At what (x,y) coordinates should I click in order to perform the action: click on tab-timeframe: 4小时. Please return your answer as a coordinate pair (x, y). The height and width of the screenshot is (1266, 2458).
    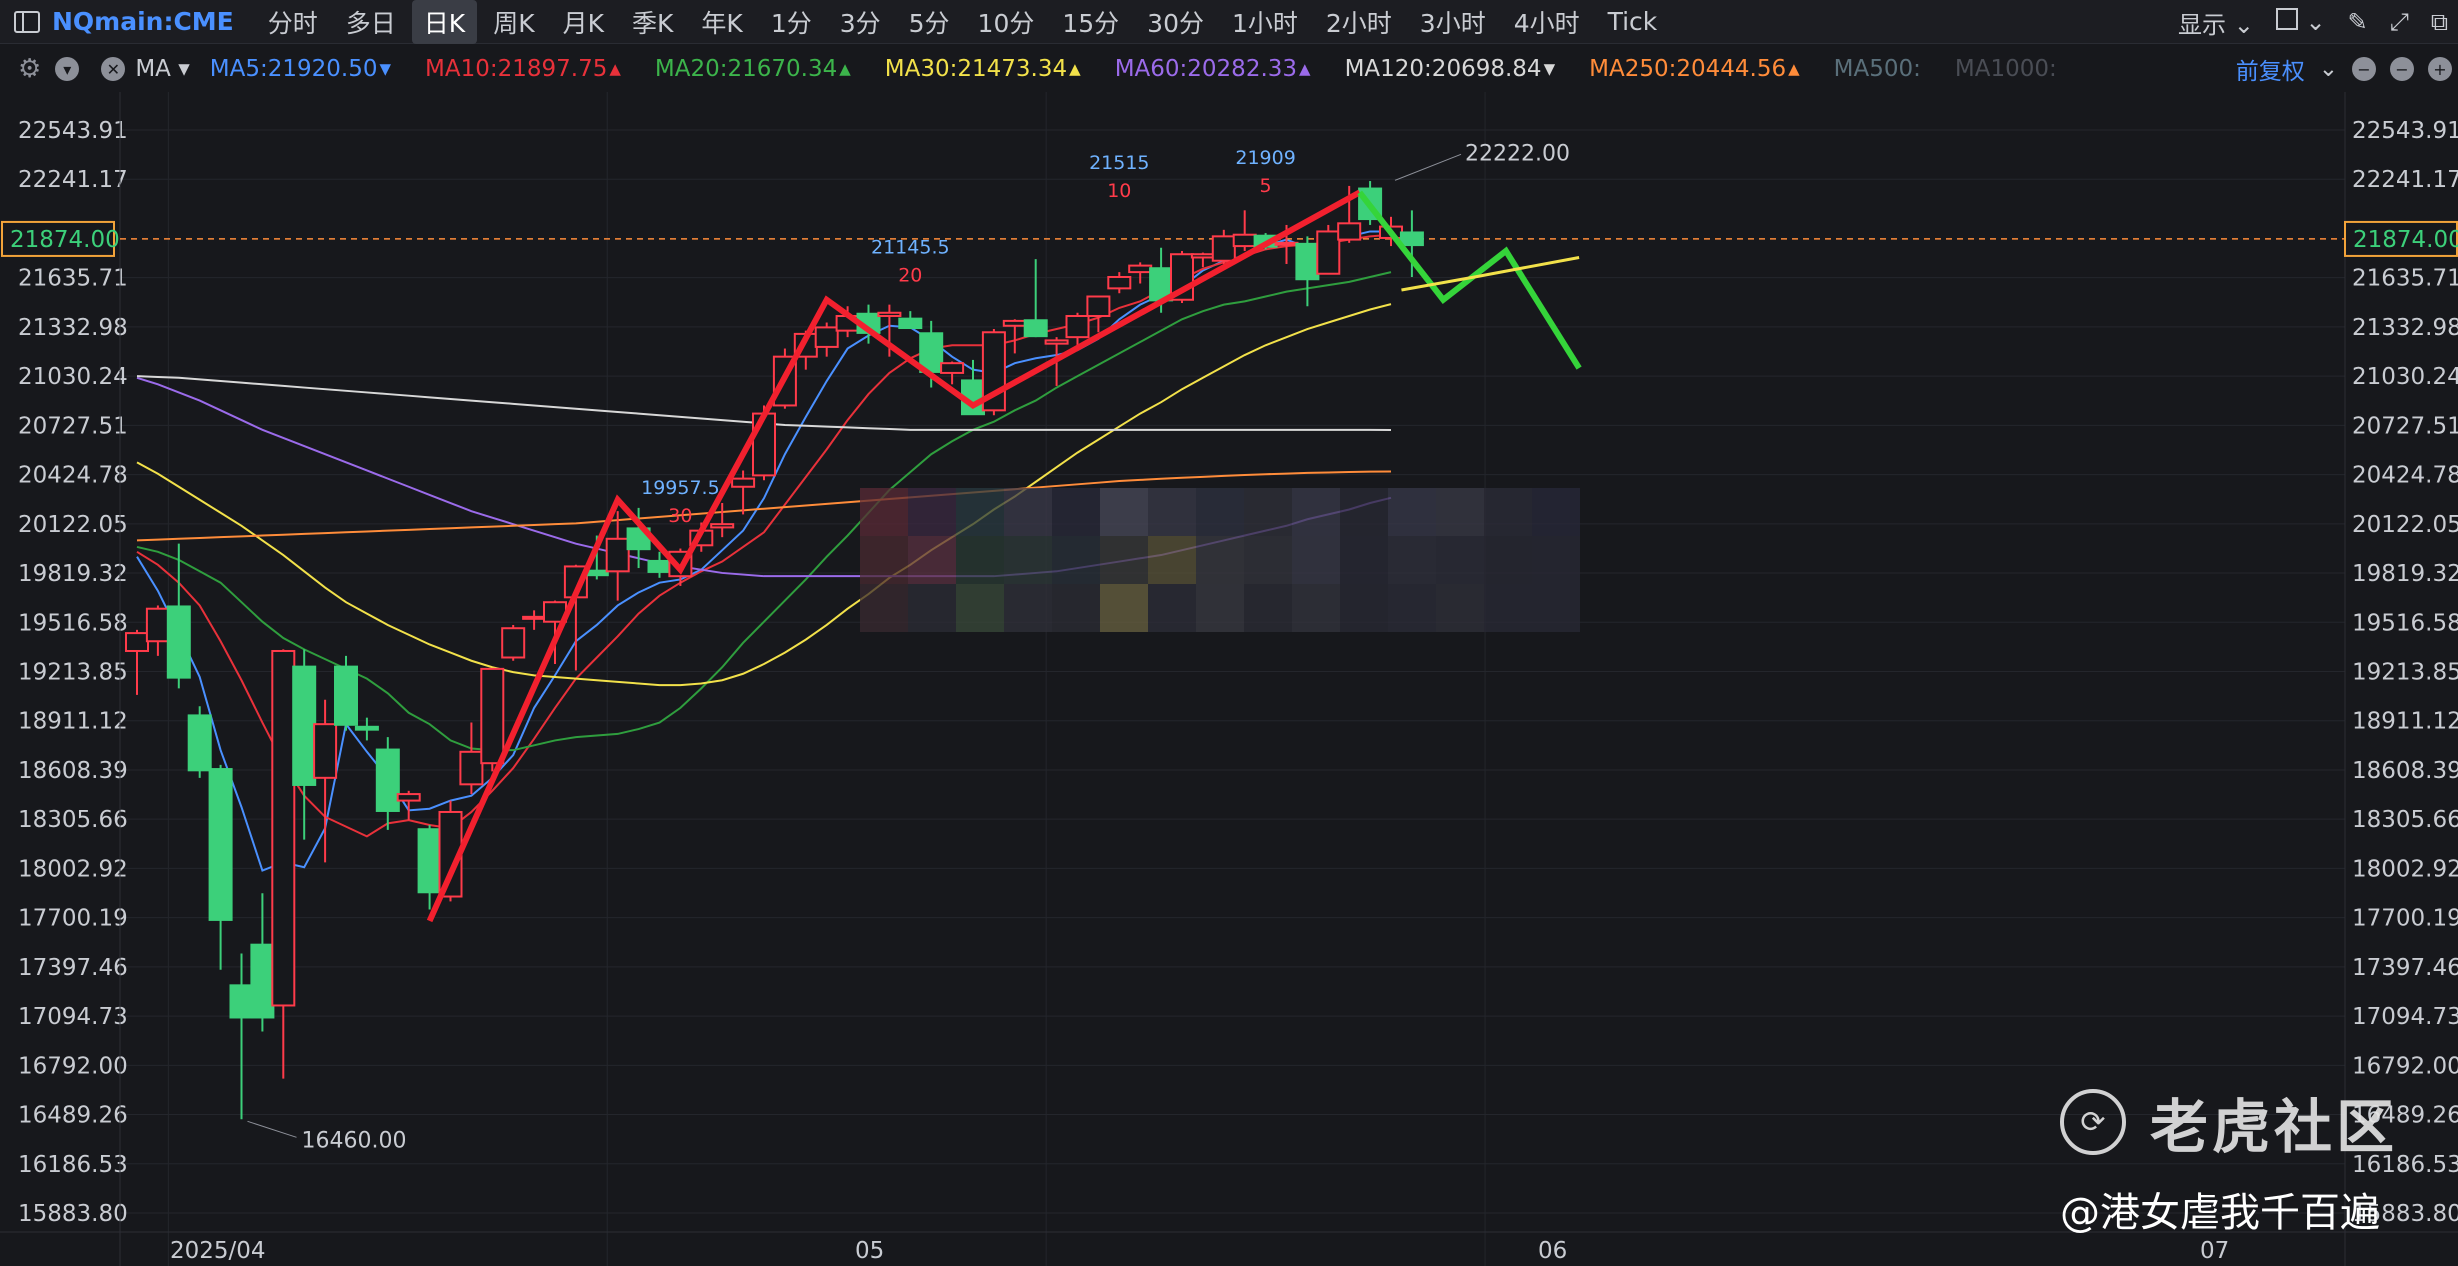
    Looking at the image, I should click on (1547, 22).